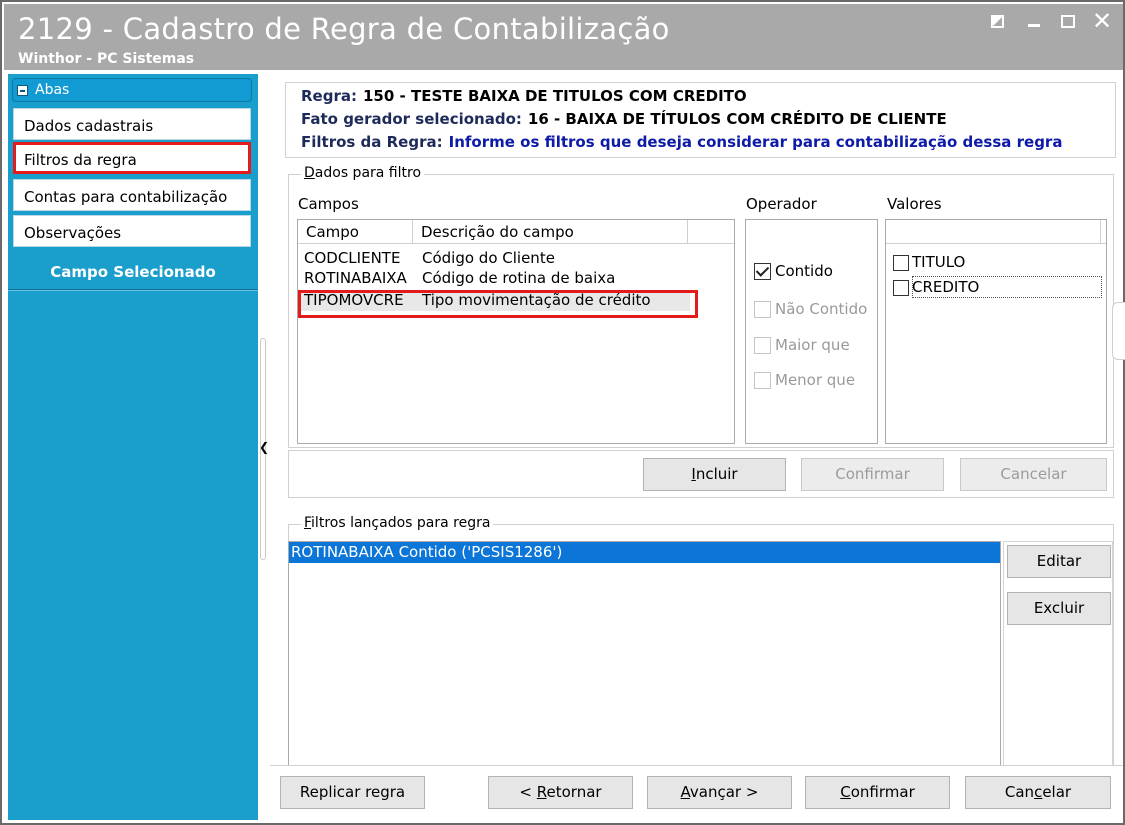  I want to click on focus-rectangle, so click(1007, 287).